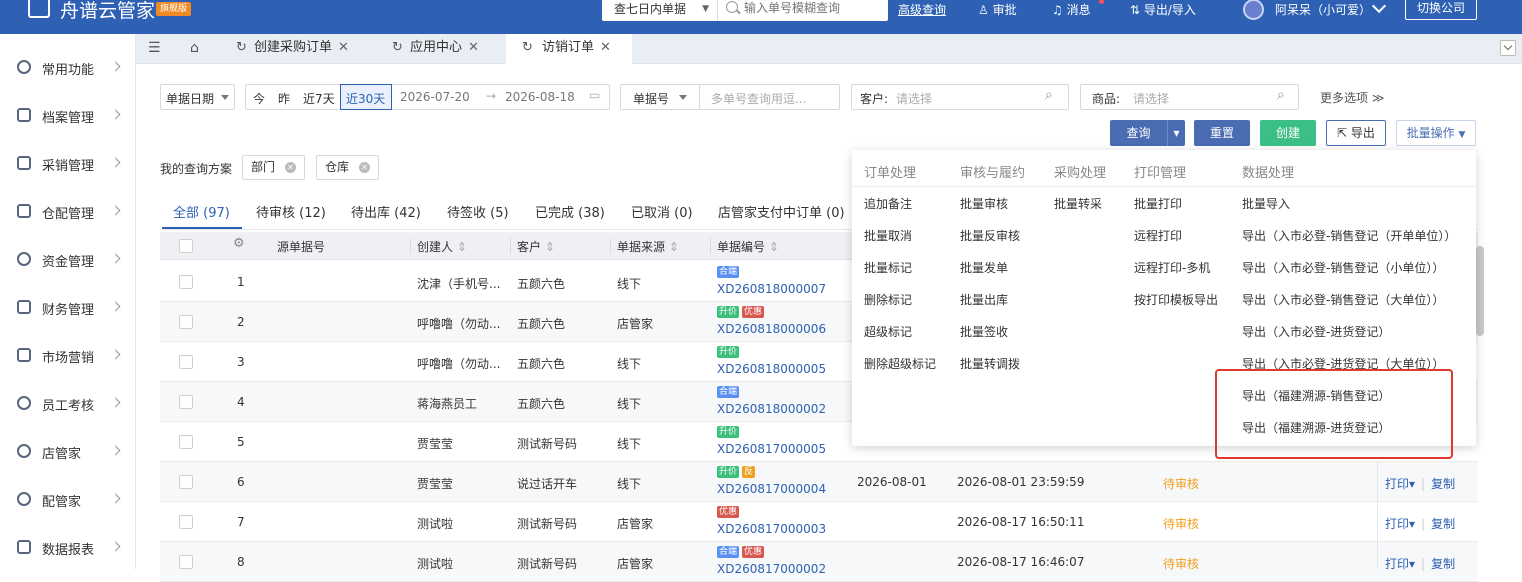  Describe the element at coordinates (888, 331) in the screenshot. I see `menu-item-super-mark: 超级标记` at that location.